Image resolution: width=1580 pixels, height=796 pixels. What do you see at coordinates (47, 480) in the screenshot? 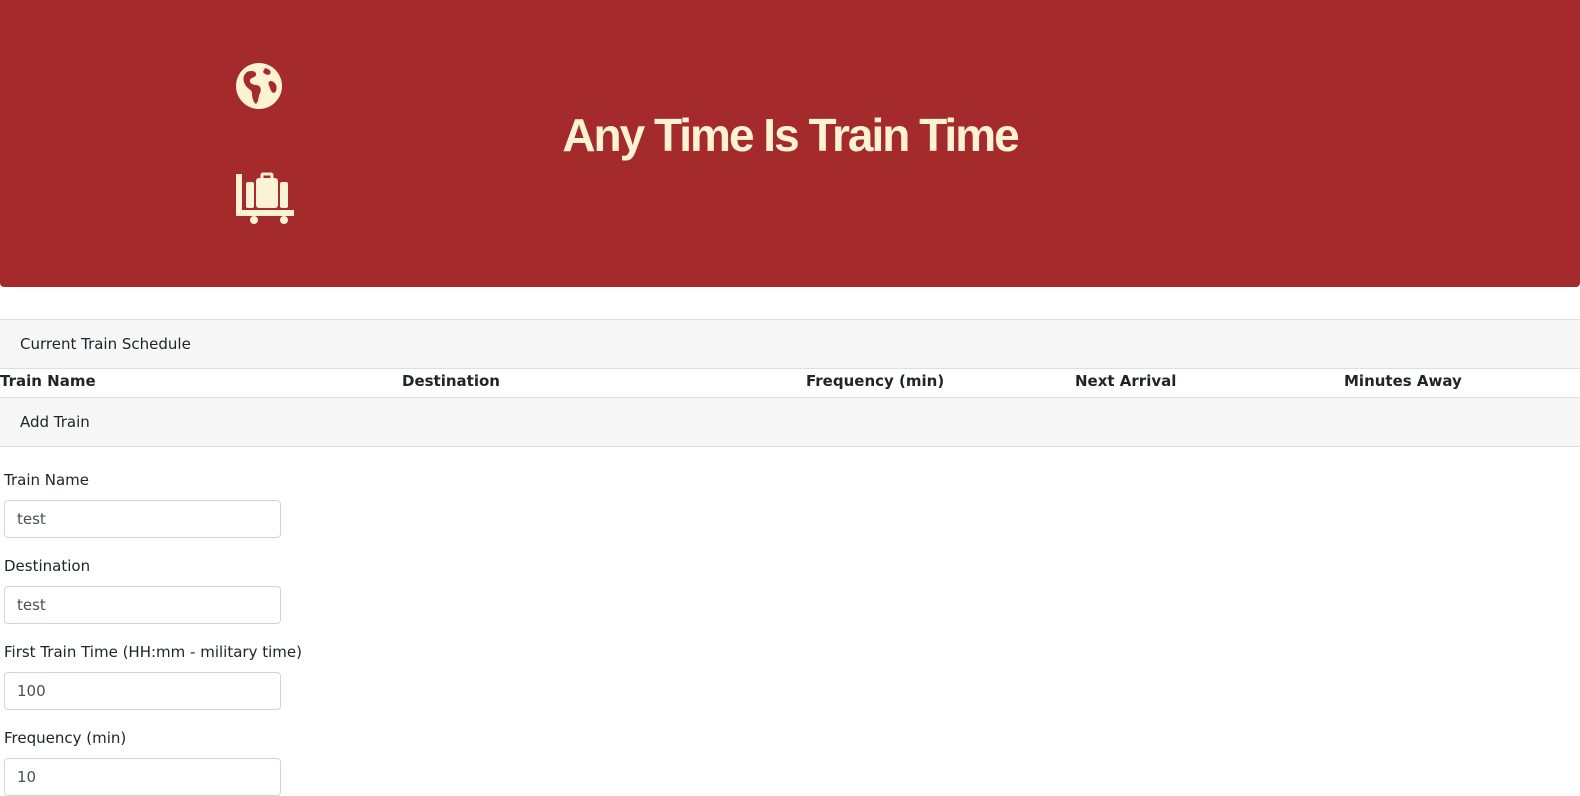
I see `train-name-label: Train Name` at bounding box center [47, 480].